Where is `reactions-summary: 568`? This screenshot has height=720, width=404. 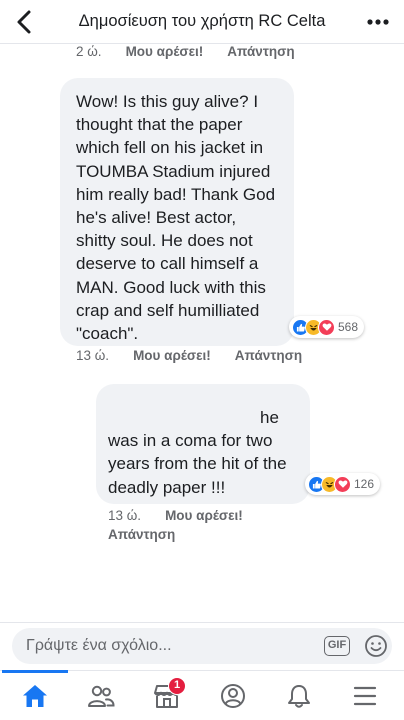
reactions-summary: 568 is located at coordinates (327, 327).